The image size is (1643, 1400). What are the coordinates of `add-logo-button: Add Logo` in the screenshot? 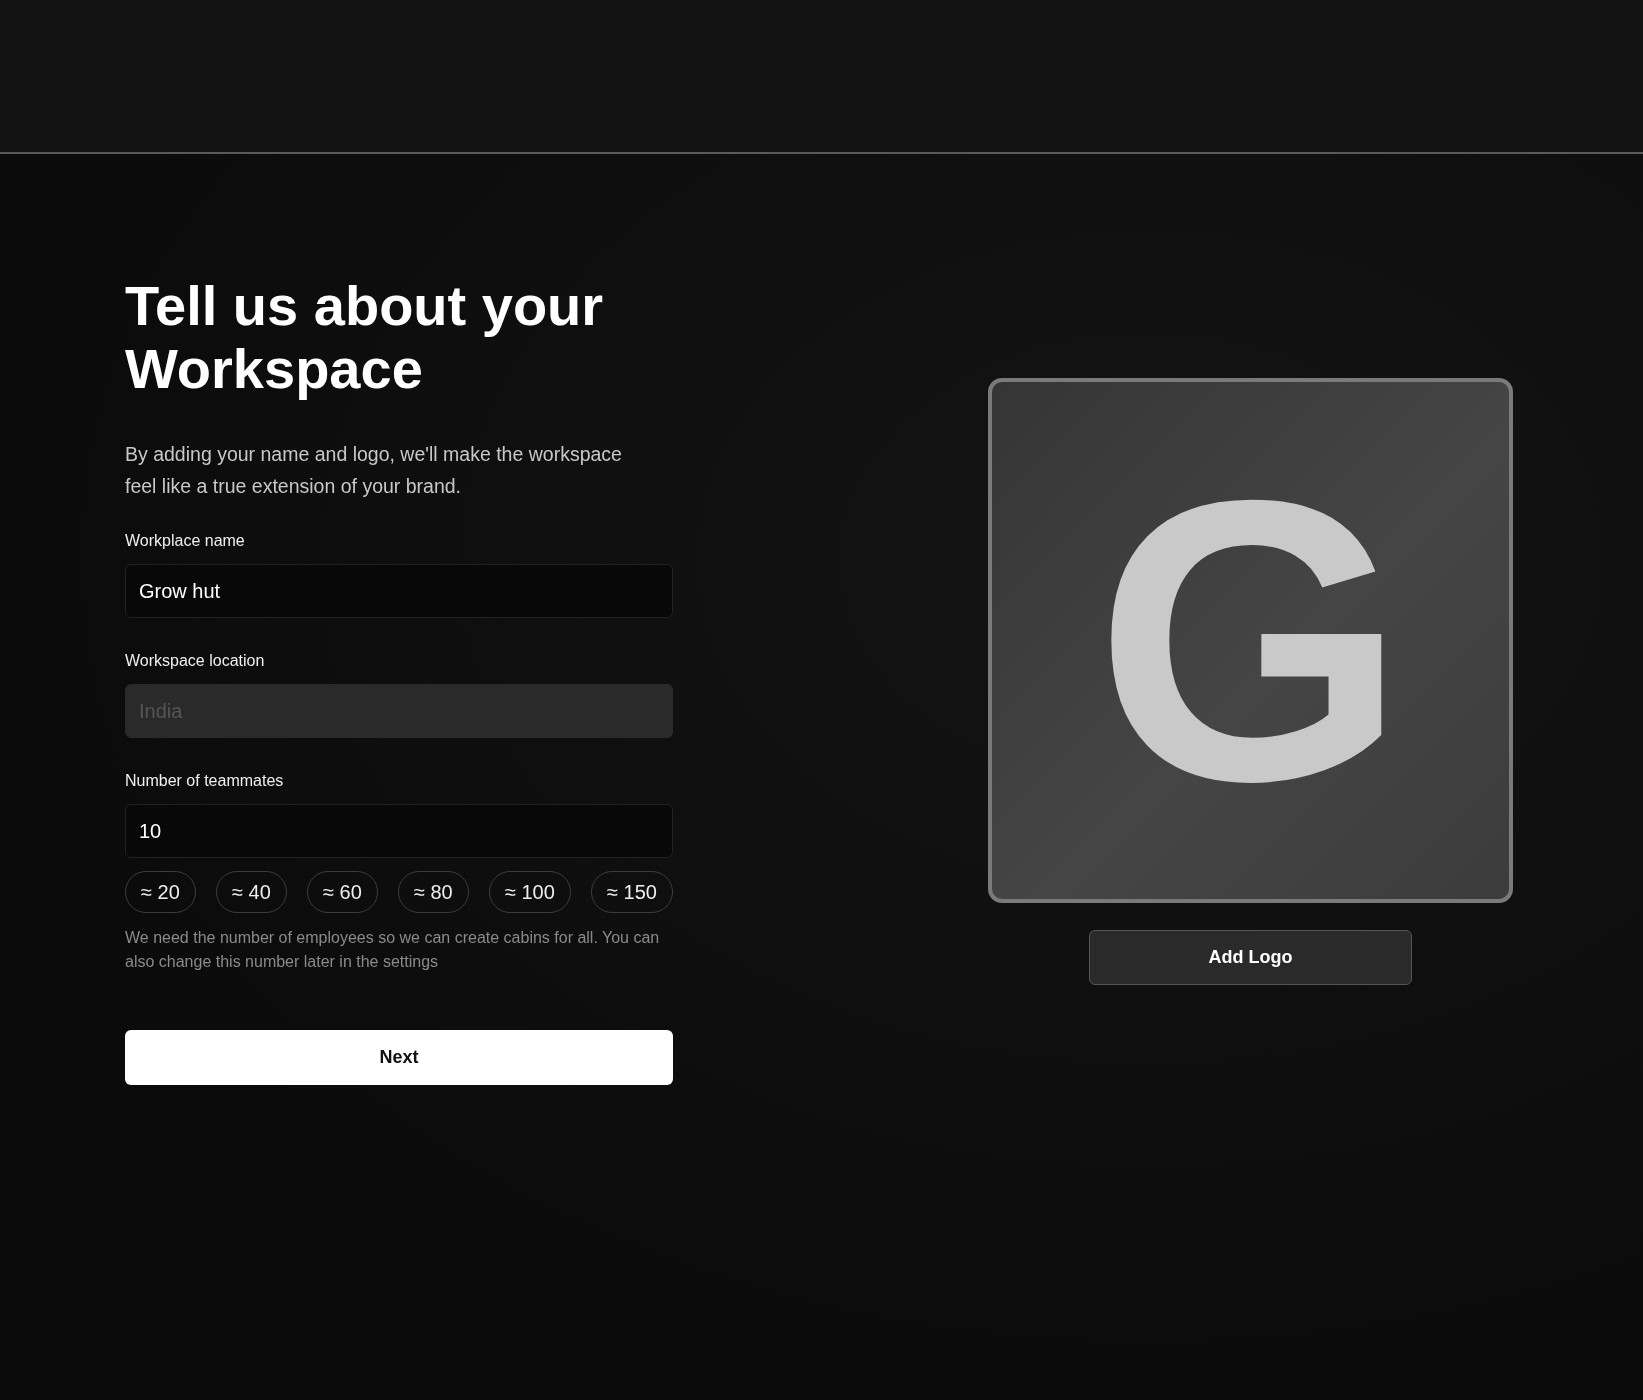 It's located at (1250, 957).